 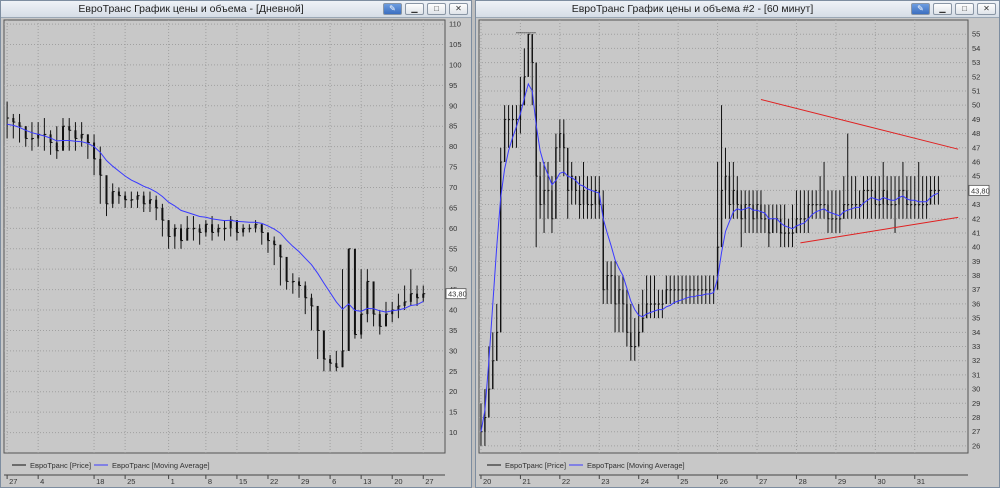 I want to click on y-tick-label: 55, so click(x=453, y=248).